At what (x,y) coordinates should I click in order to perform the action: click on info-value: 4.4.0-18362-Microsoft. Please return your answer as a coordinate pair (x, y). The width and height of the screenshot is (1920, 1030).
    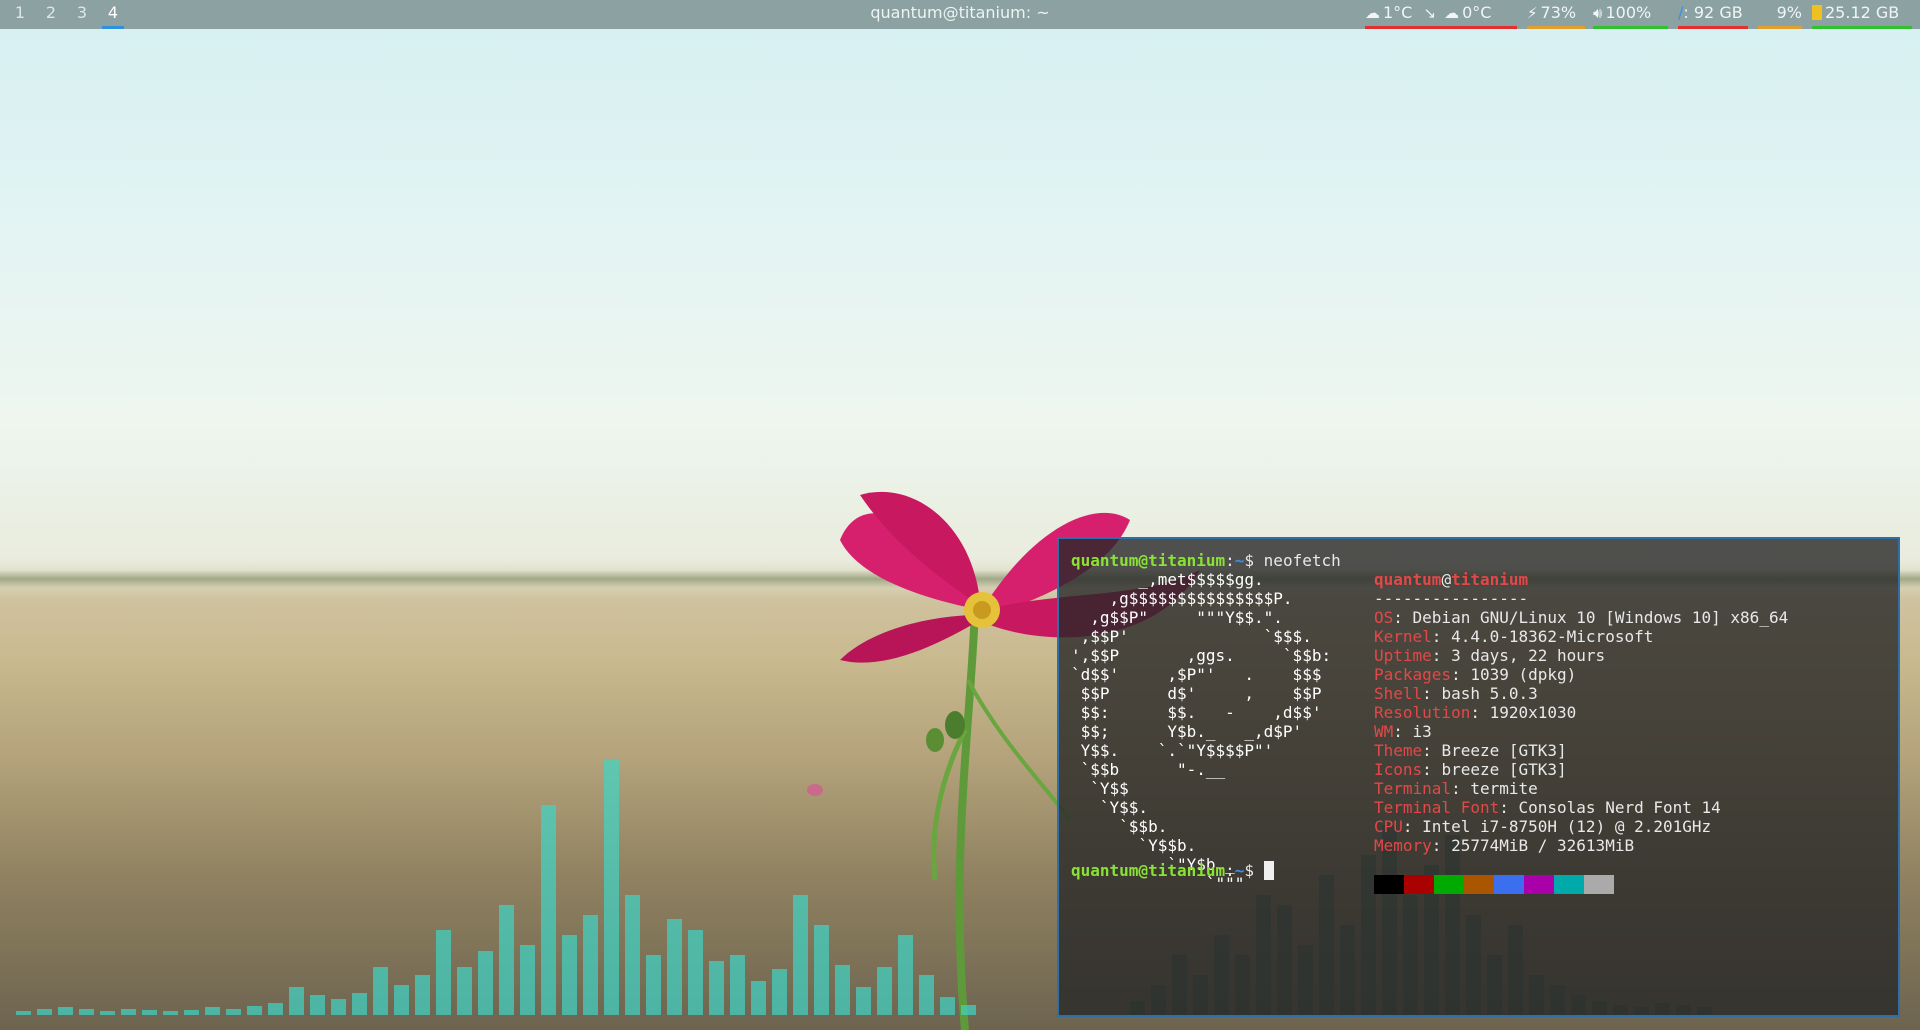
    Looking at the image, I should click on (1552, 636).